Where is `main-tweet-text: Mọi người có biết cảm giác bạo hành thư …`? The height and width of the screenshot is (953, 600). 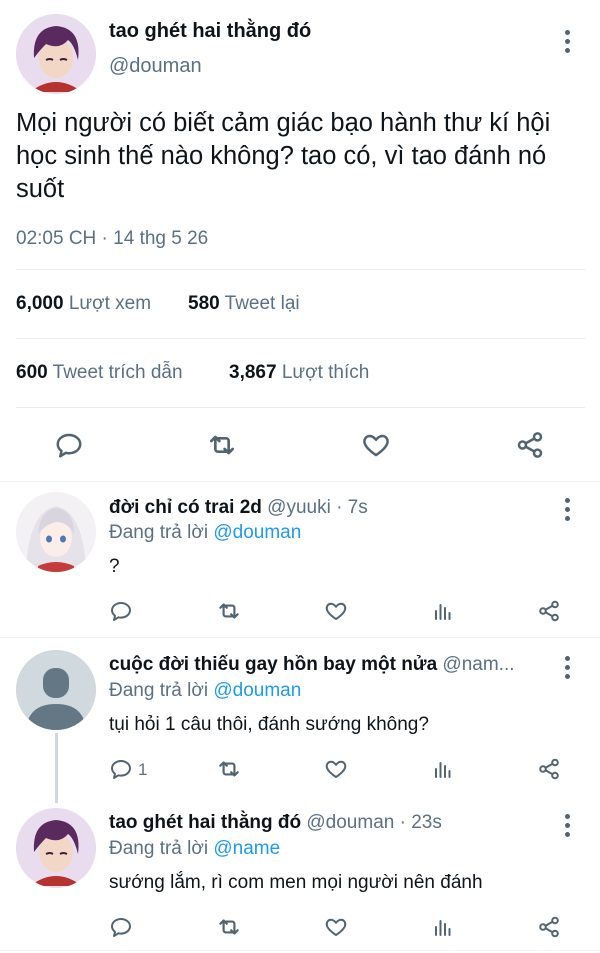 main-tweet-text: Mọi người có biết cảm giác bạo hành thư … is located at coordinates (283, 156).